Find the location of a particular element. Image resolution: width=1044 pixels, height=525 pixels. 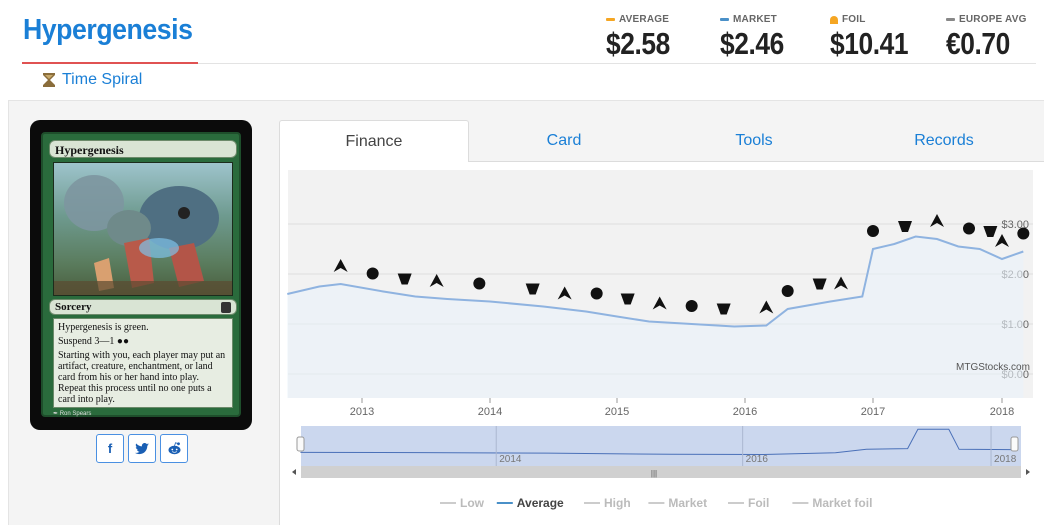

price-europe-avg: EUROPE AVG €0.70 is located at coordinates (986, 38).